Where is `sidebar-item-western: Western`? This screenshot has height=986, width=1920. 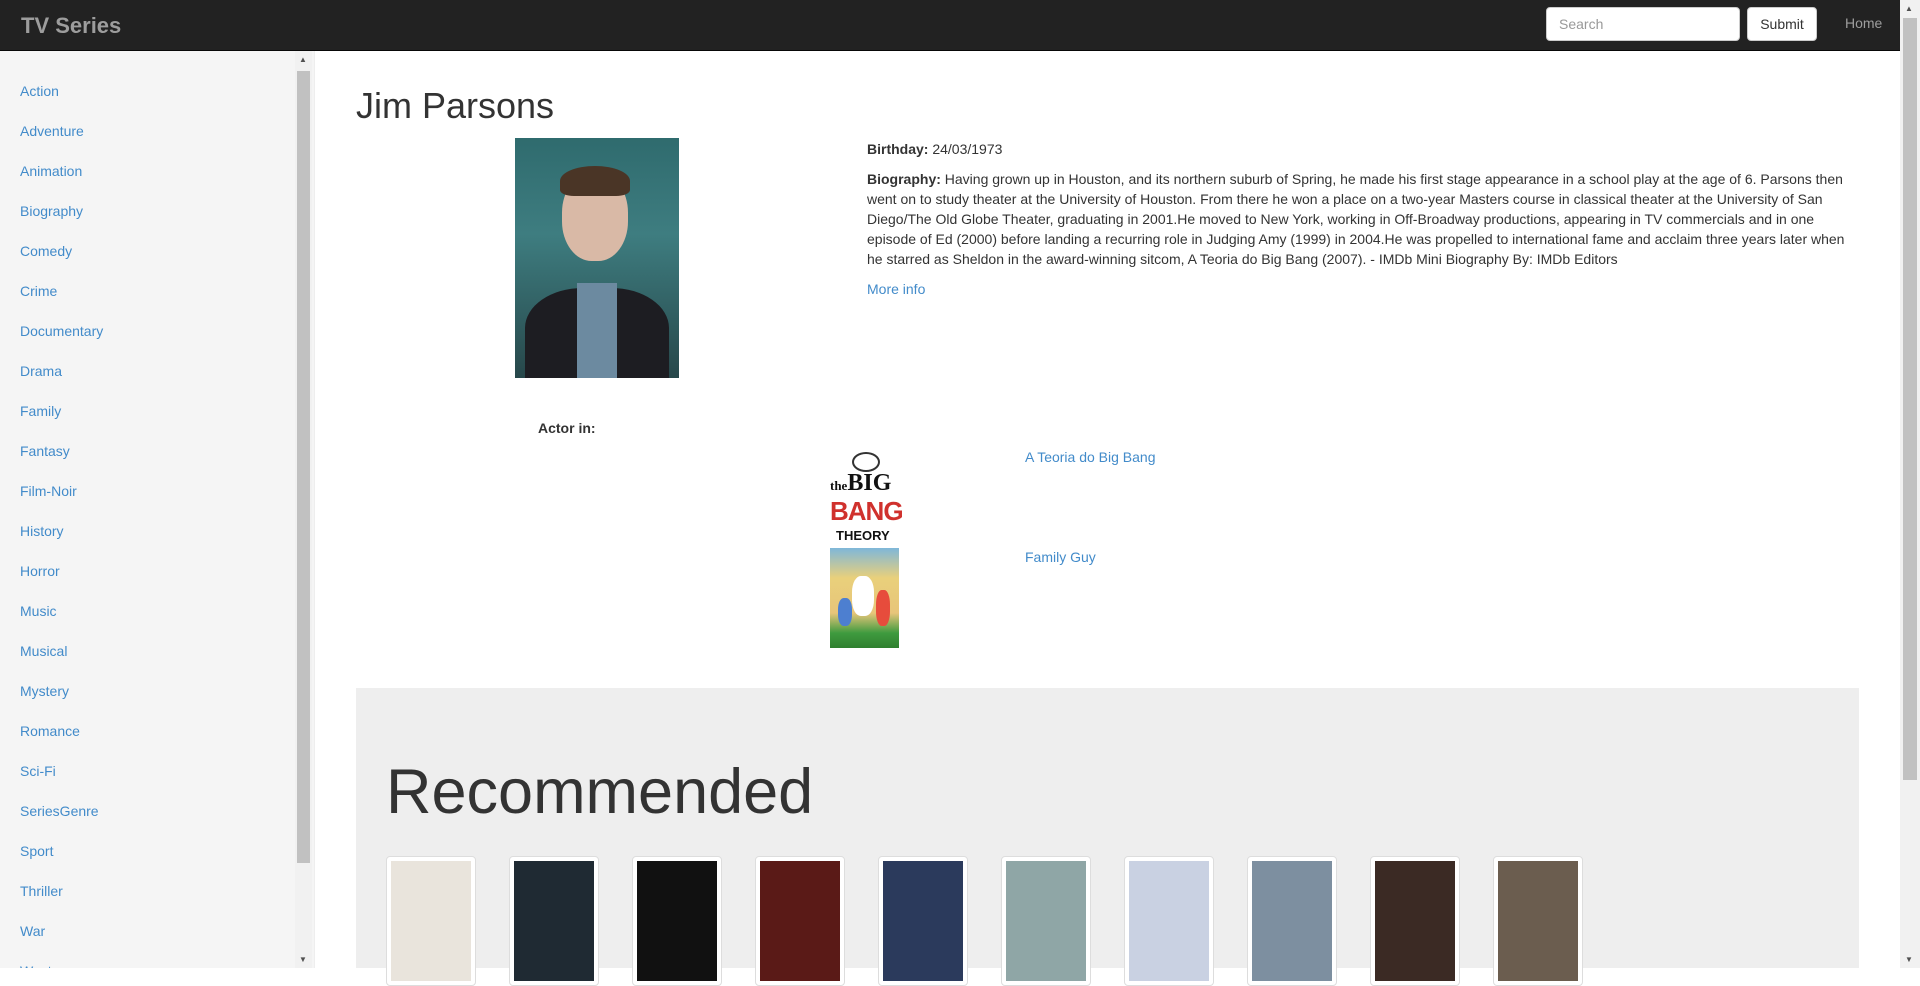 sidebar-item-western: Western is located at coordinates (61, 964).